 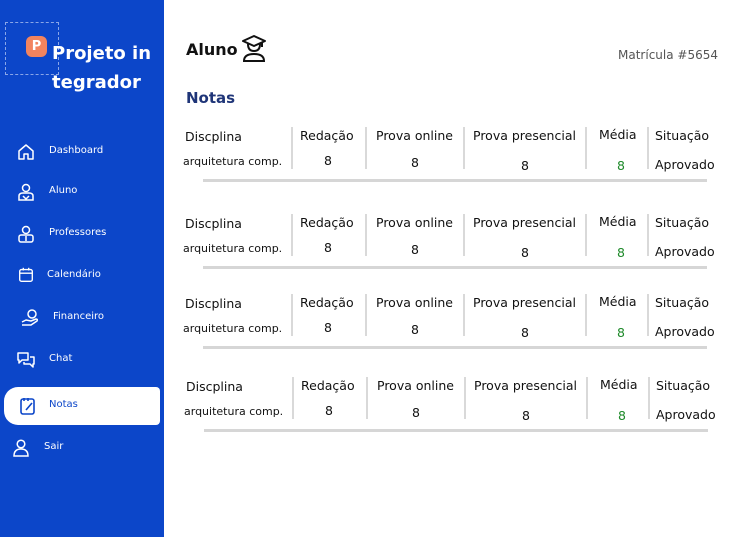 I want to click on sidebar-item-label: Calendário, so click(x=74, y=274).